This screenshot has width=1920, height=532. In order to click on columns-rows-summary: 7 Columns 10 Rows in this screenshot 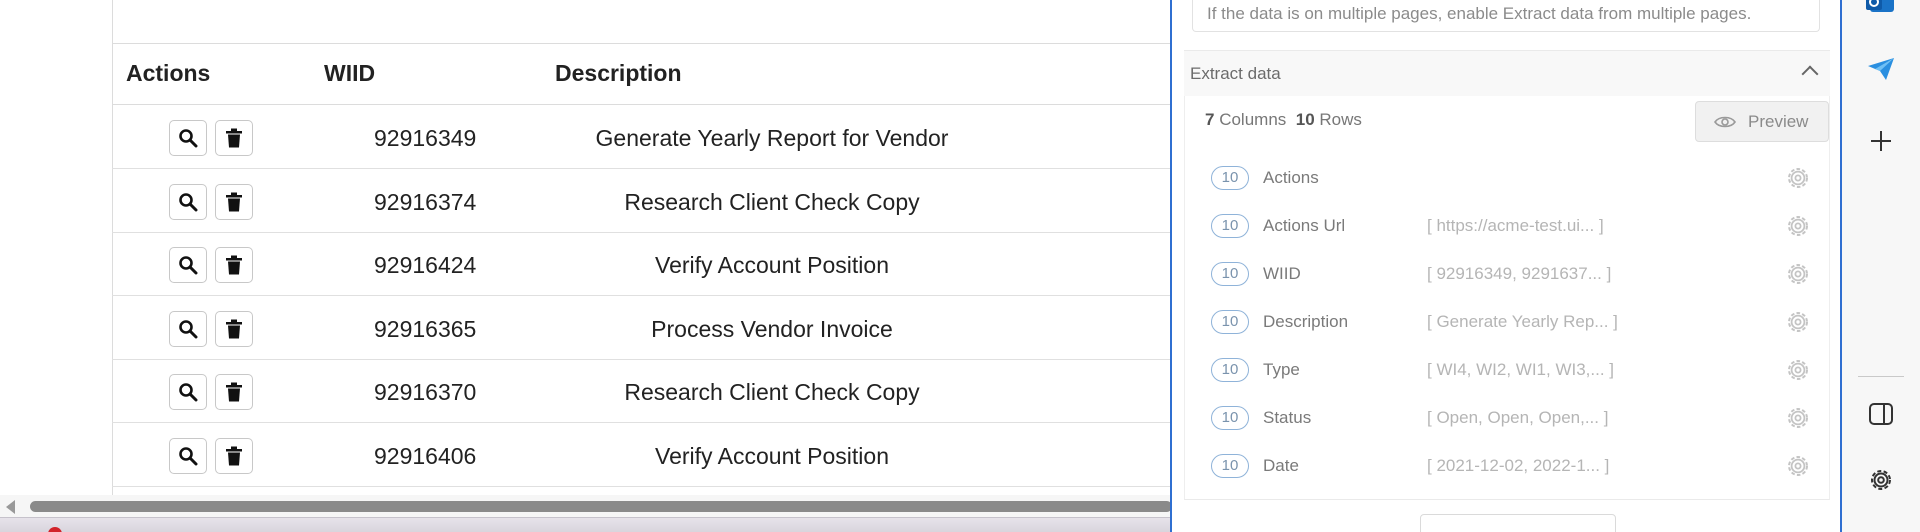, I will do `click(1283, 120)`.